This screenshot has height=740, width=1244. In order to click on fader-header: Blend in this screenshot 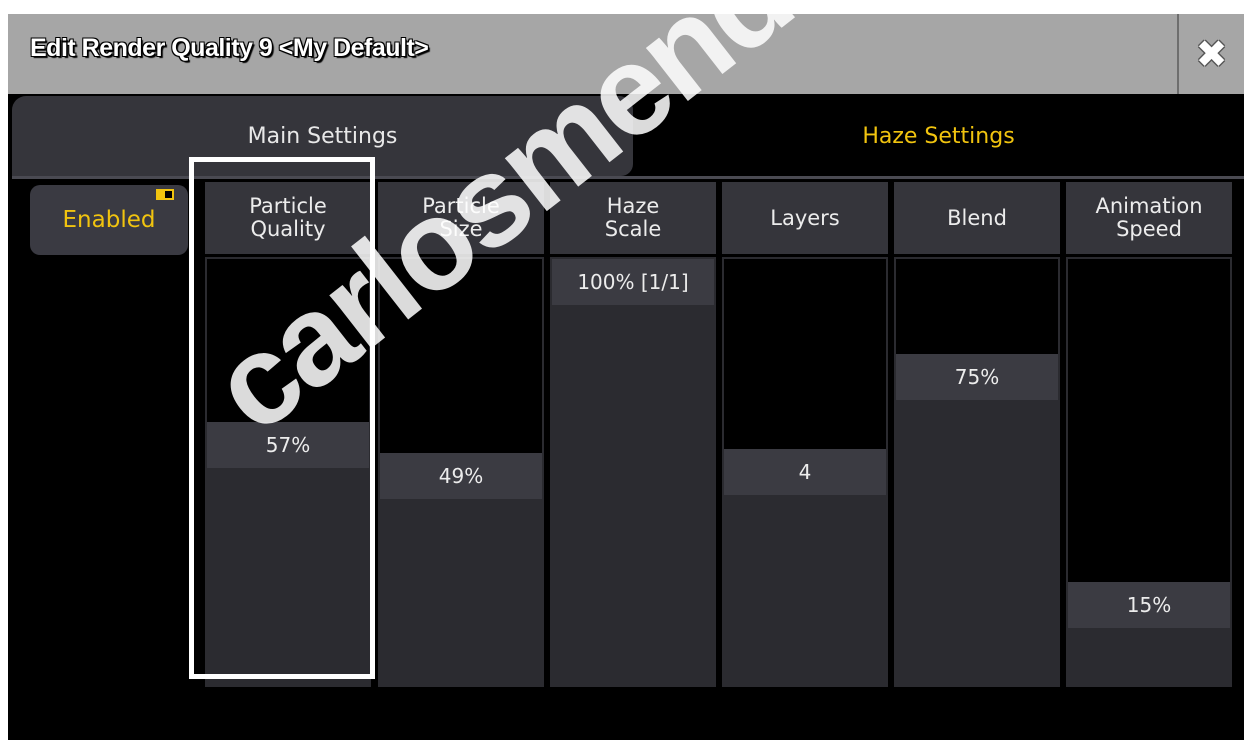, I will do `click(977, 218)`.